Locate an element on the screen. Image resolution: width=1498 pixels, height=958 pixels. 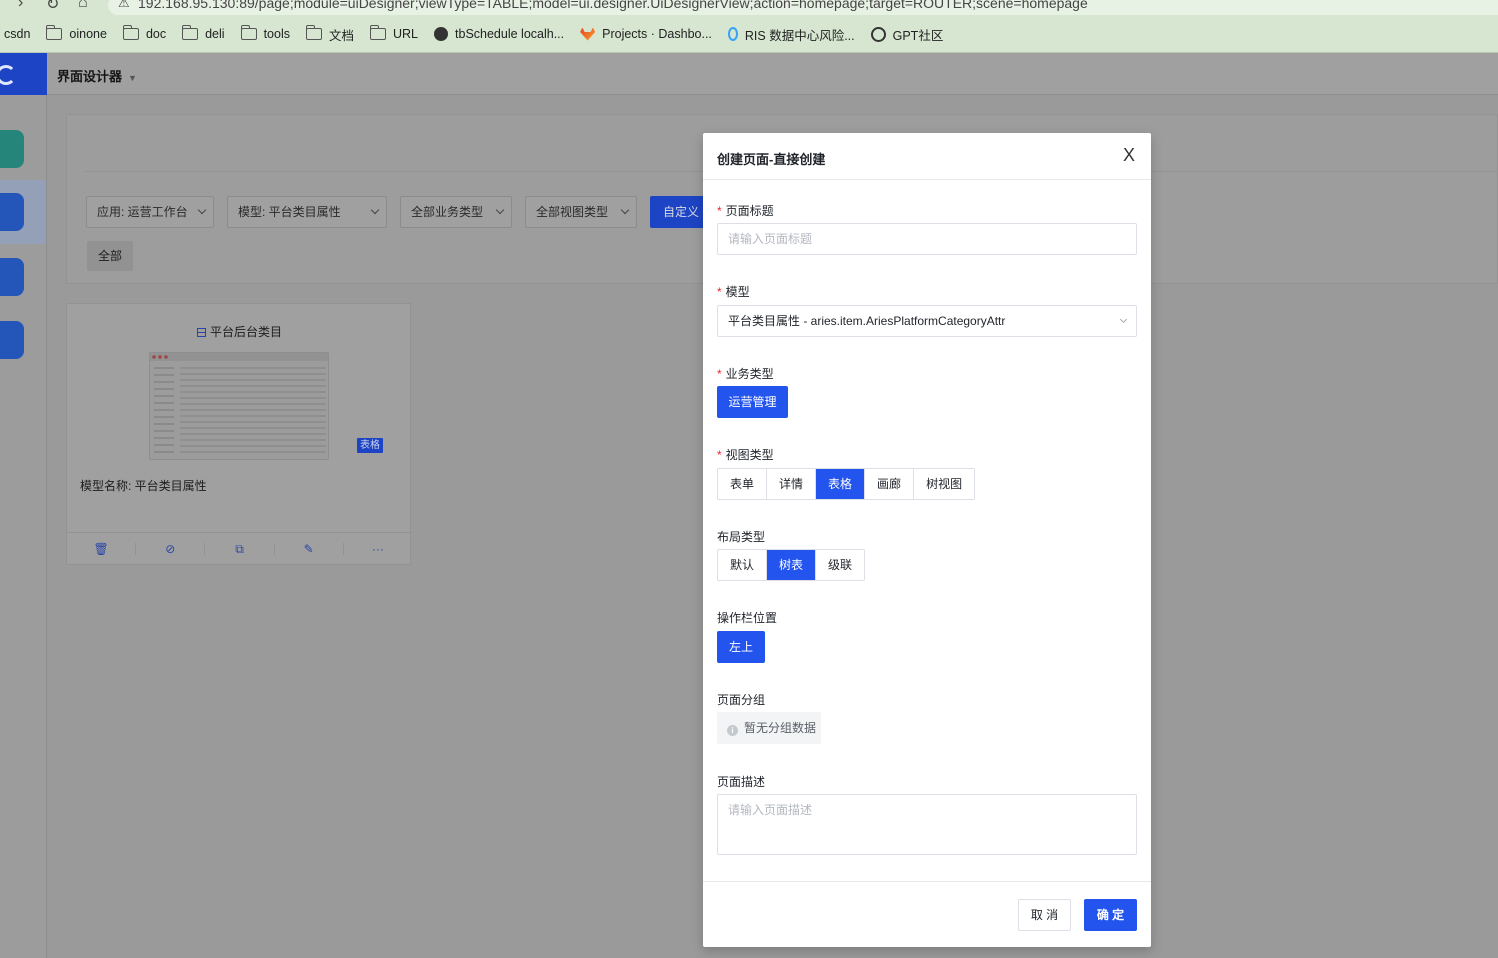
view-type-label: * 视图类型 is located at coordinates (745, 454).